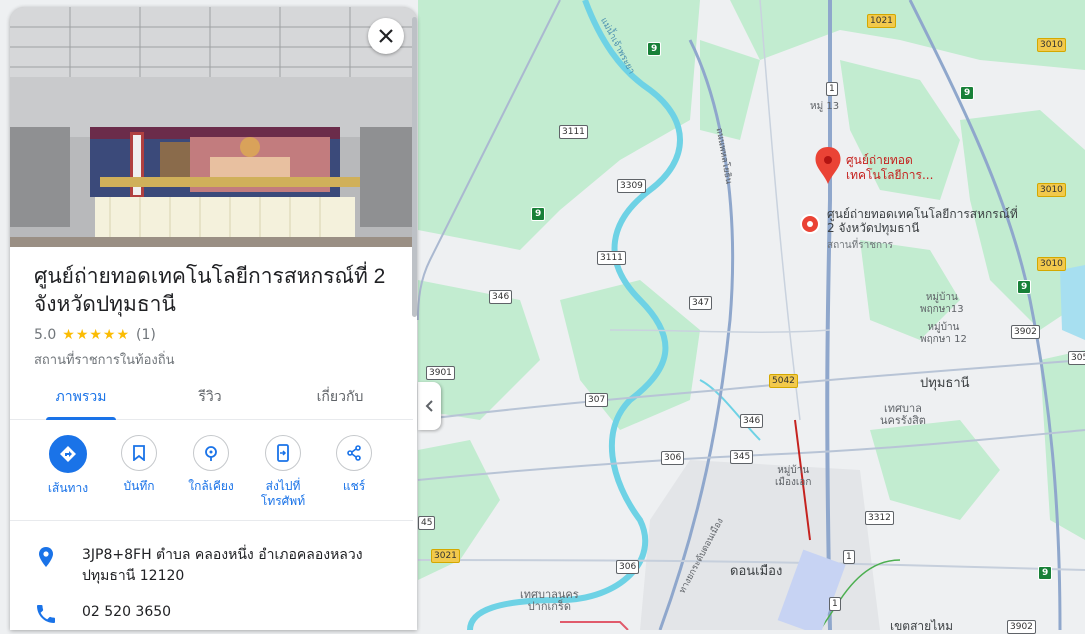  I want to click on share-button: แชร์, so click(354, 464).